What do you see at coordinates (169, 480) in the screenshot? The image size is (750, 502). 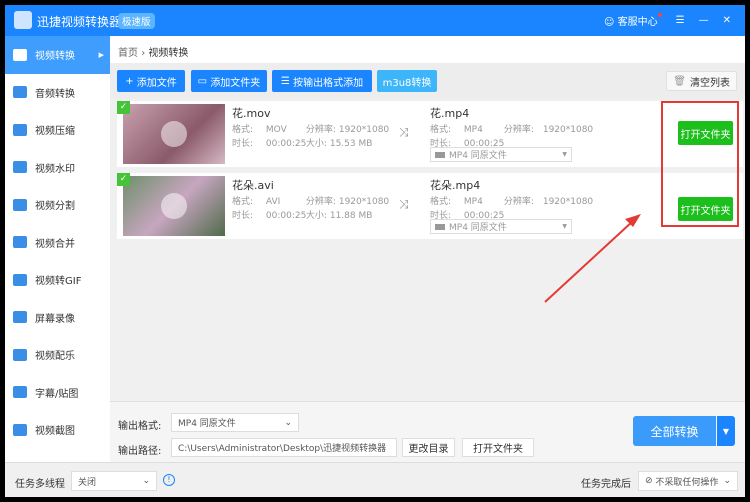 I see `info-icon: !` at bounding box center [169, 480].